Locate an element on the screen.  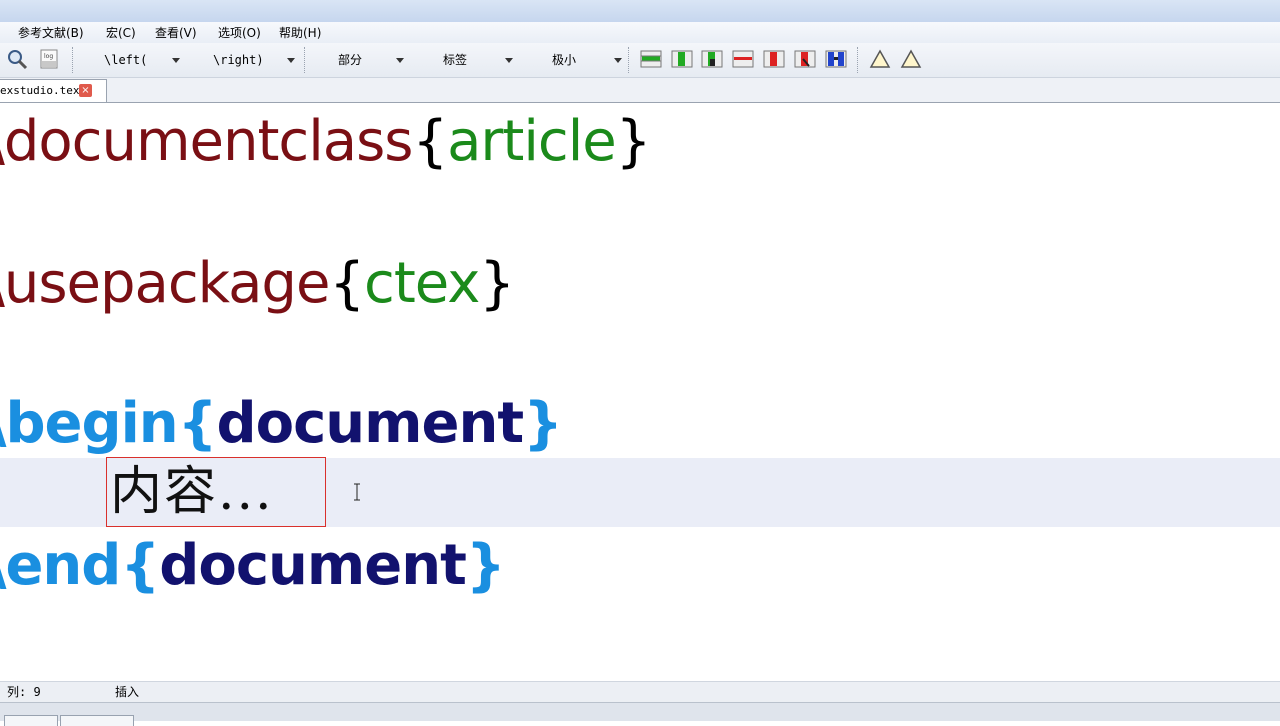
bottom-panel-strip is located at coordinates (640, 714).